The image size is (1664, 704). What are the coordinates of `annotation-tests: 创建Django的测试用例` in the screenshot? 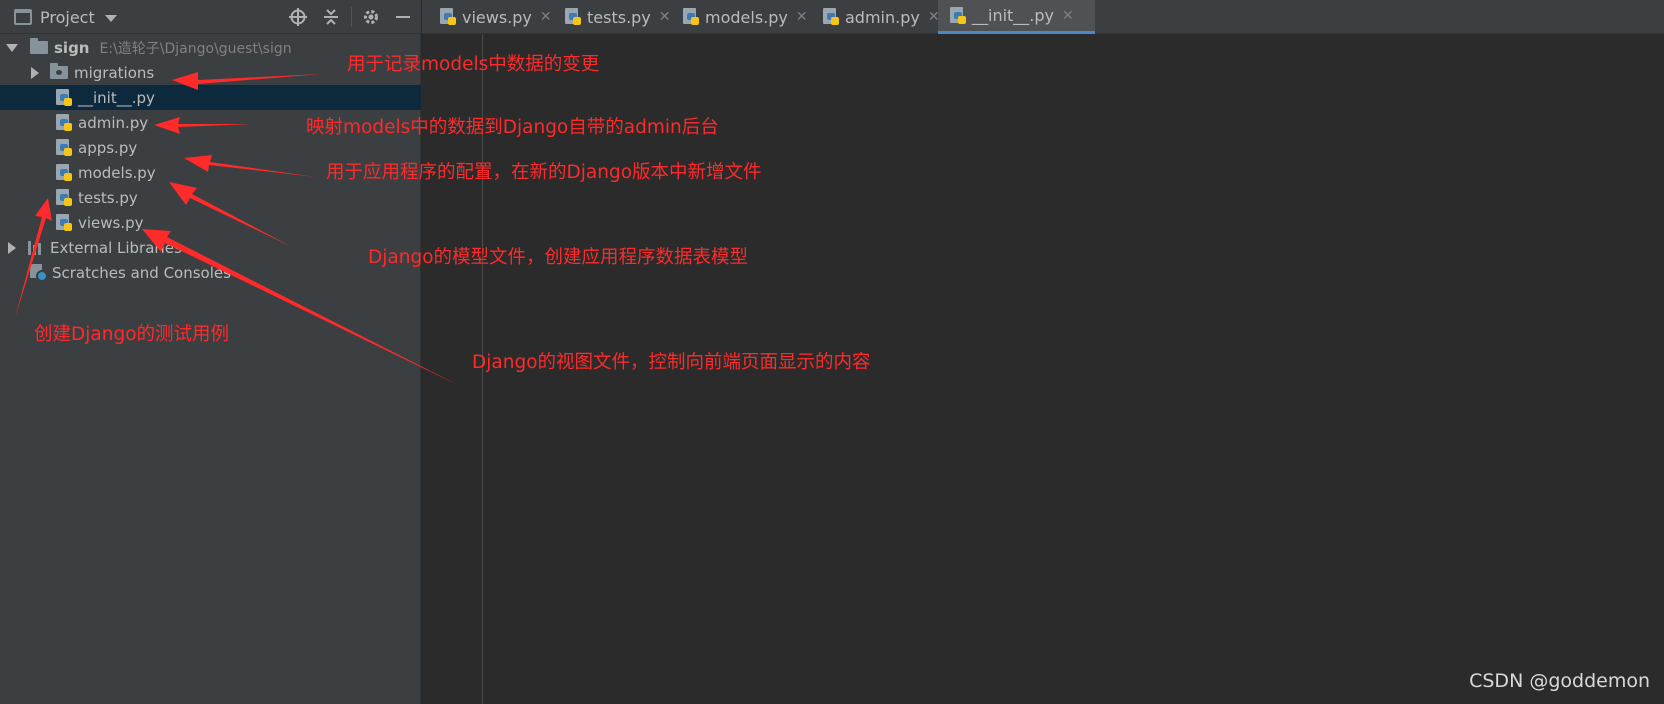 It's located at (132, 334).